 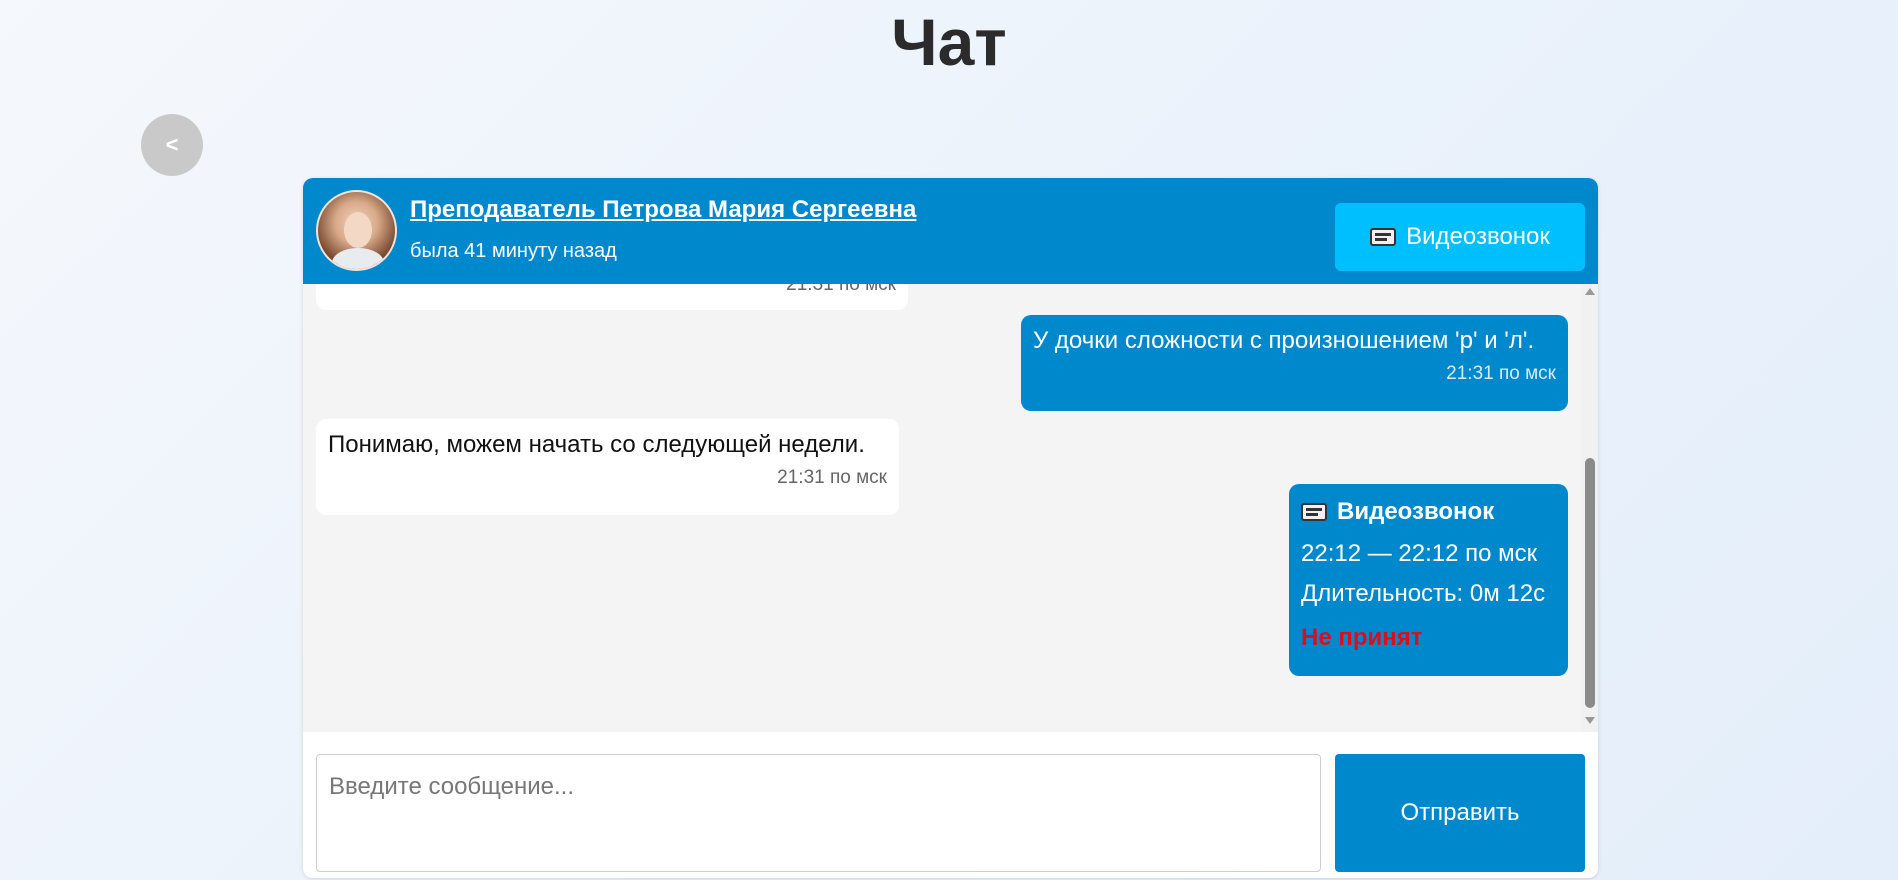 I want to click on video-call-button: Видеозвонок, so click(x=1460, y=237).